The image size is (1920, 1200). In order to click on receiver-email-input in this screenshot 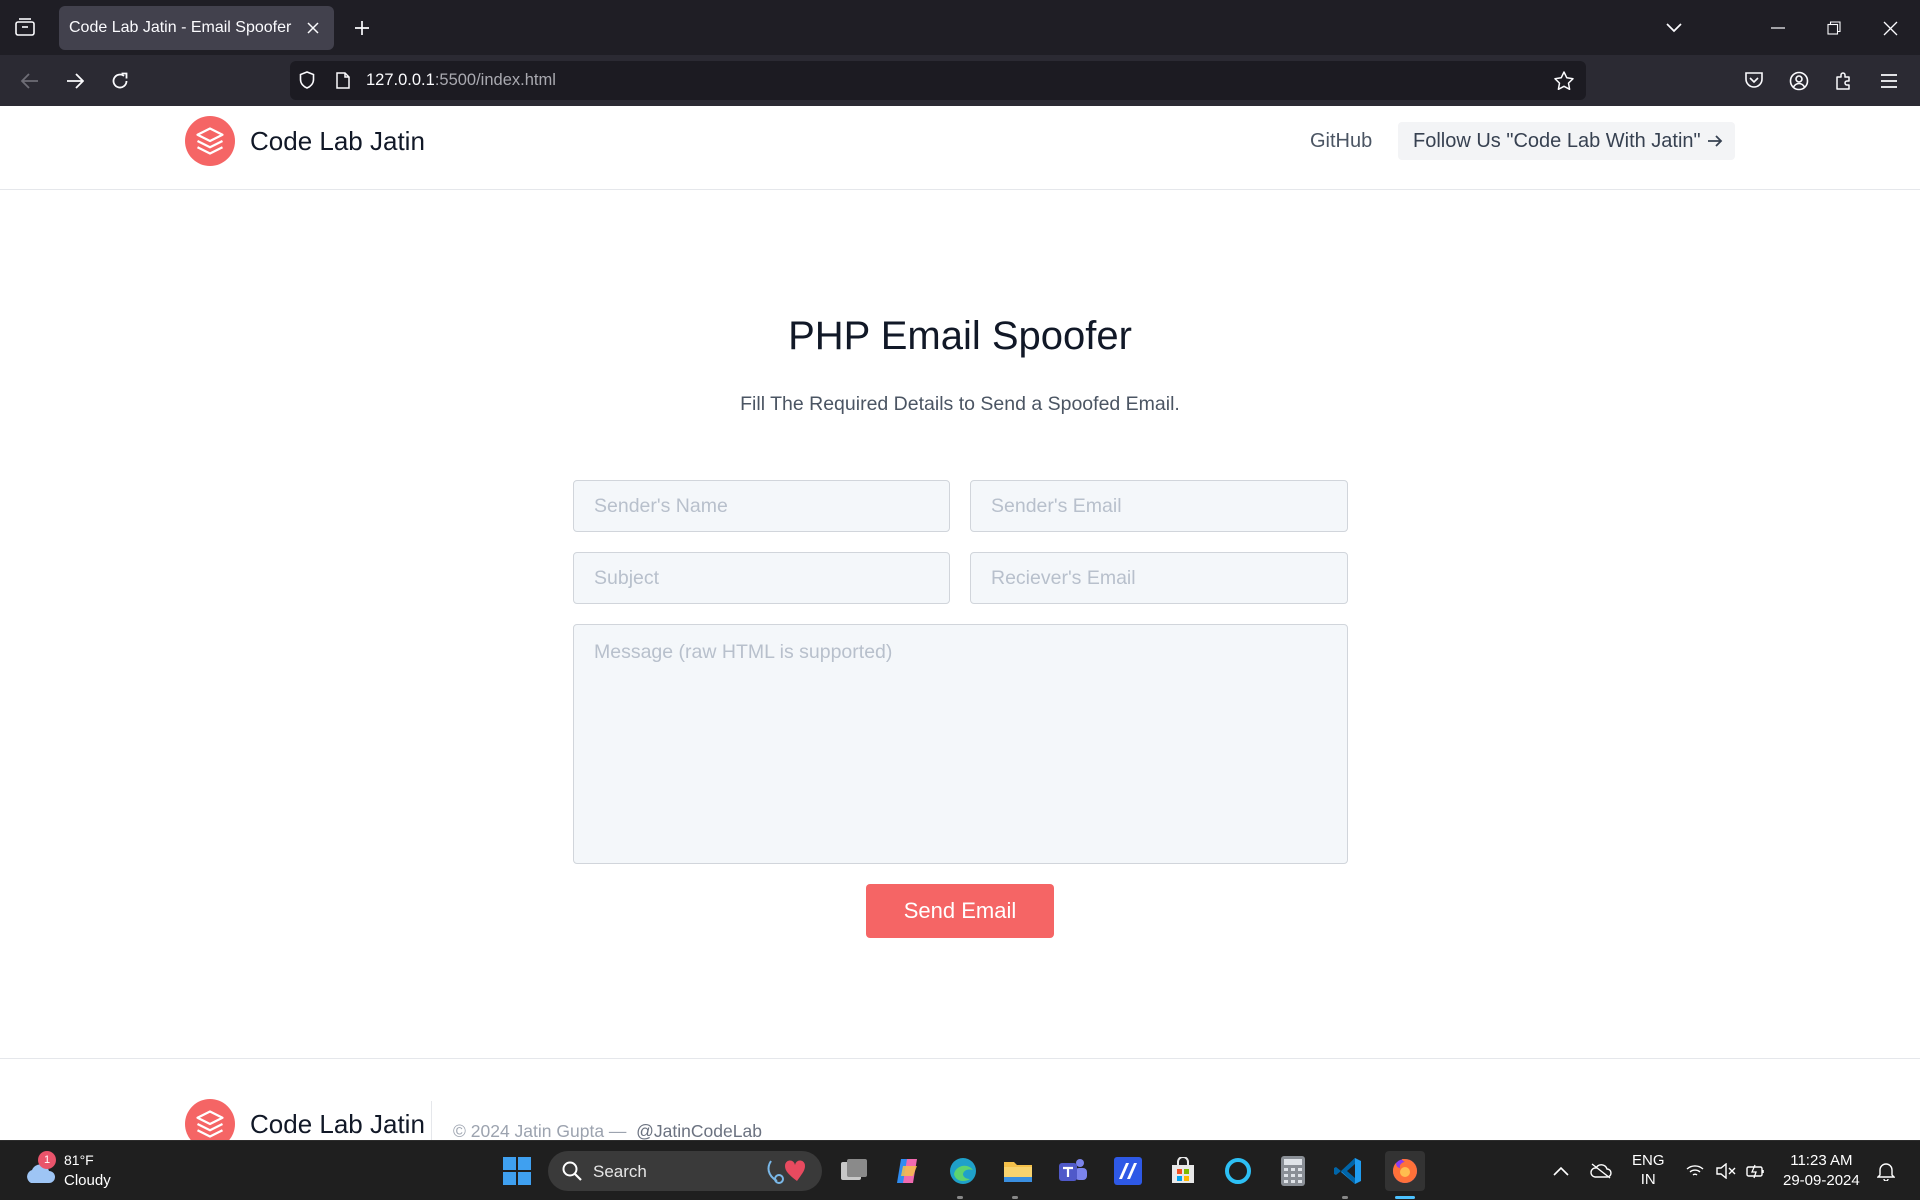, I will do `click(1159, 578)`.